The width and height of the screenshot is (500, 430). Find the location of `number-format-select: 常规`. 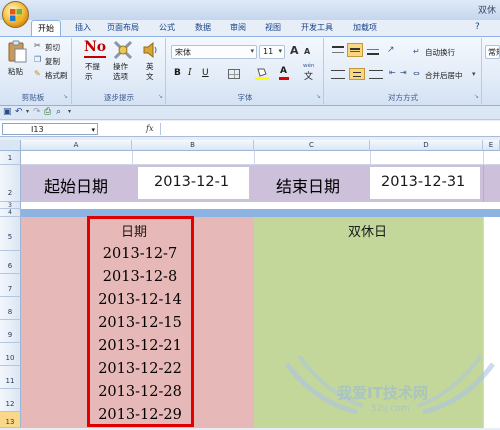

number-format-select: 常规 is located at coordinates (492, 52).